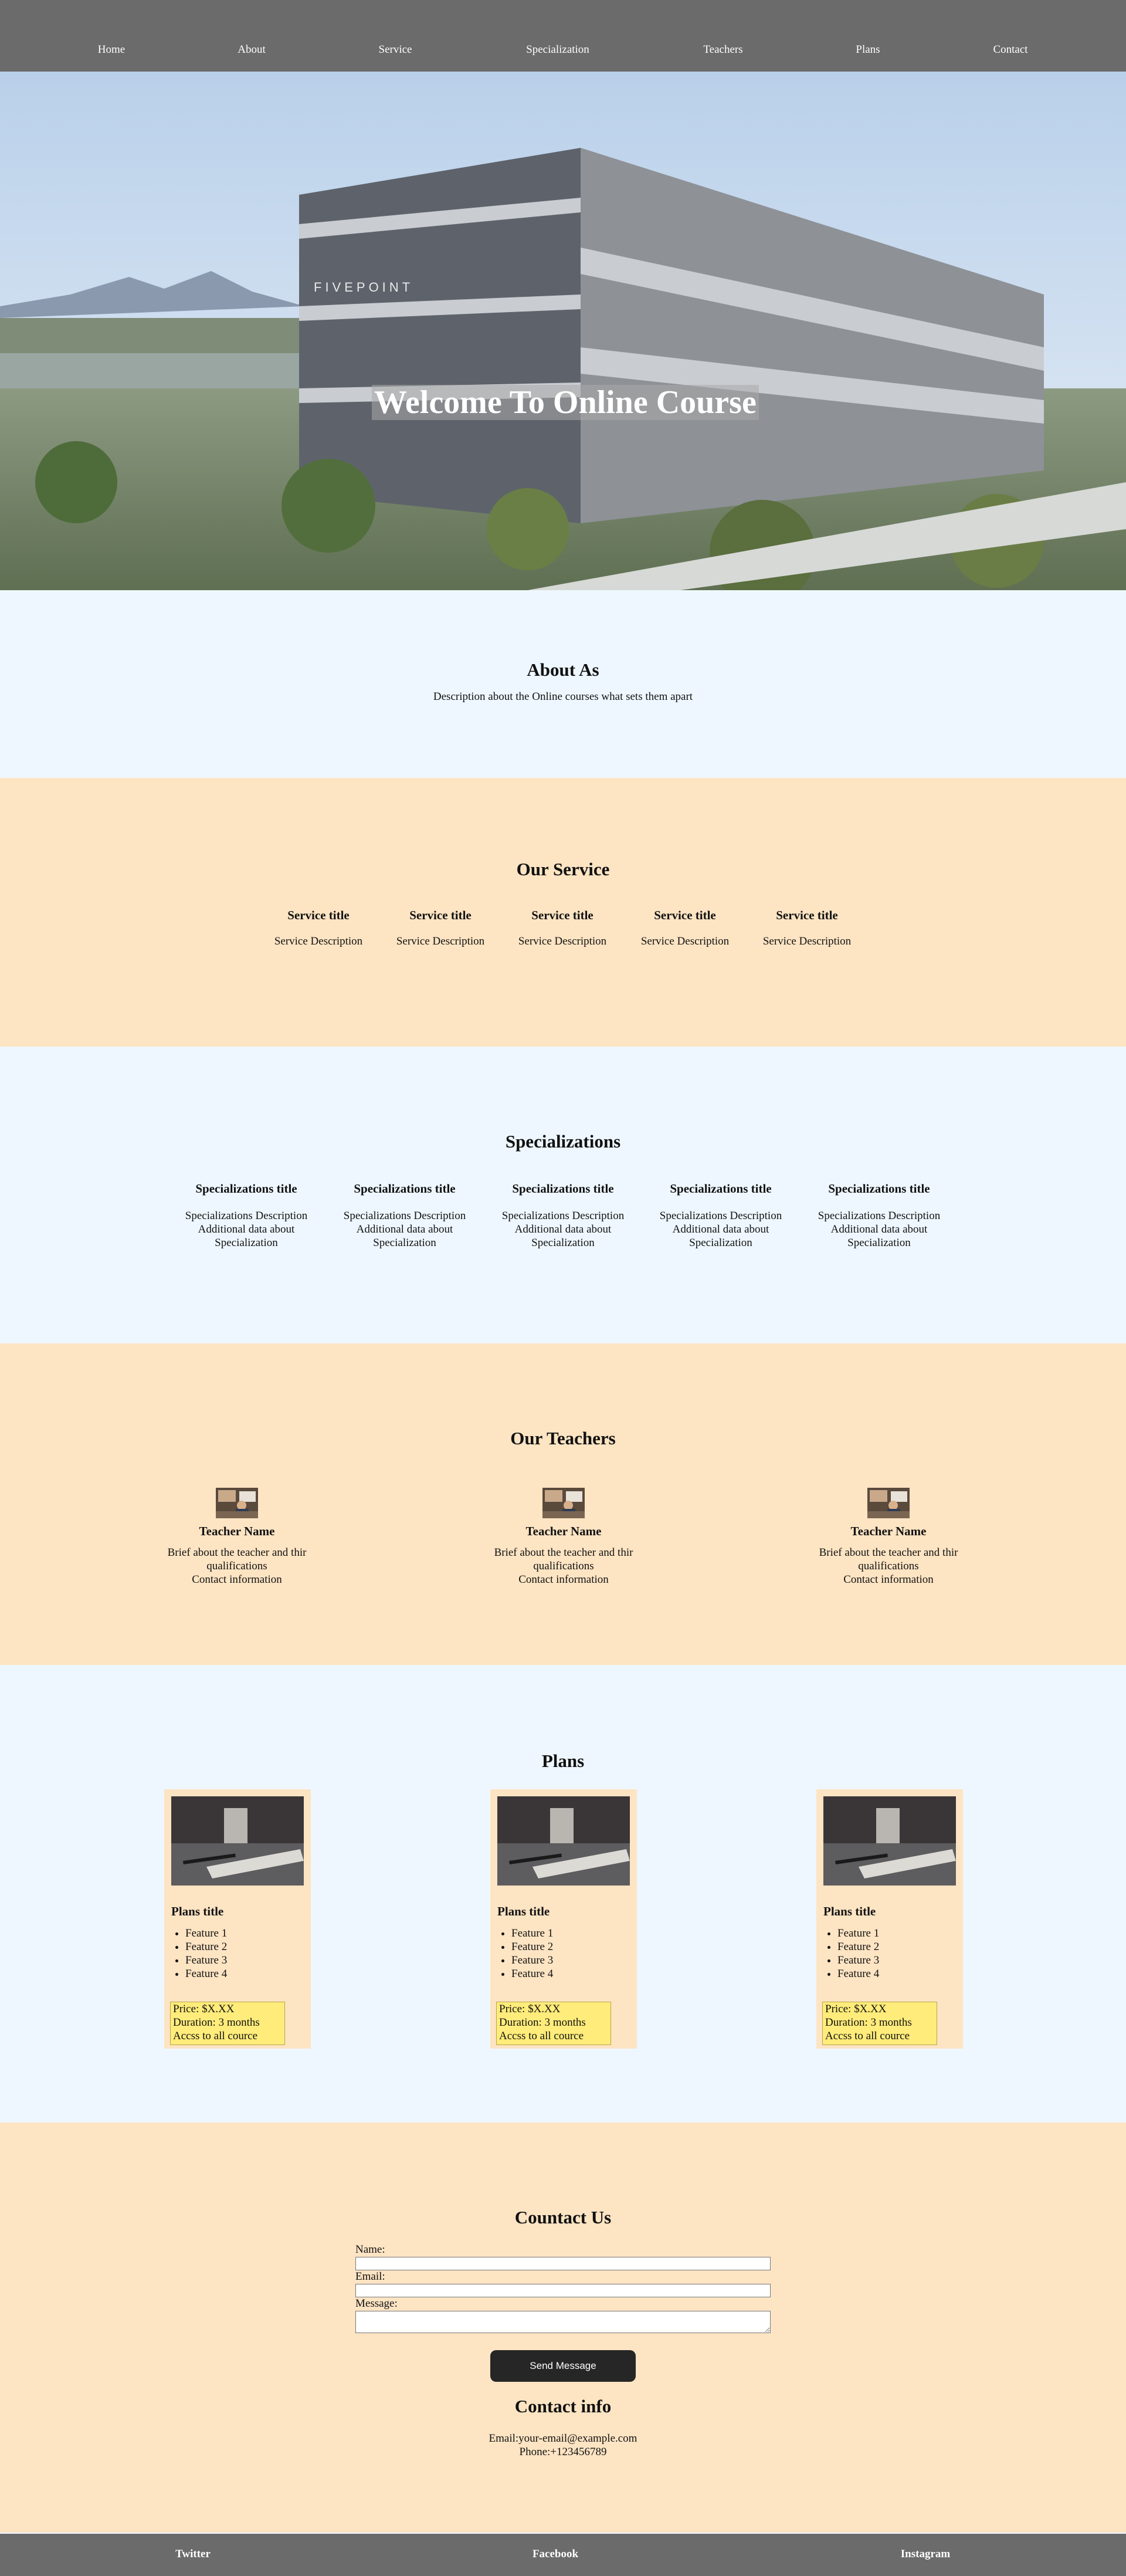  I want to click on contact-info-title: Contact info, so click(563, 2406).